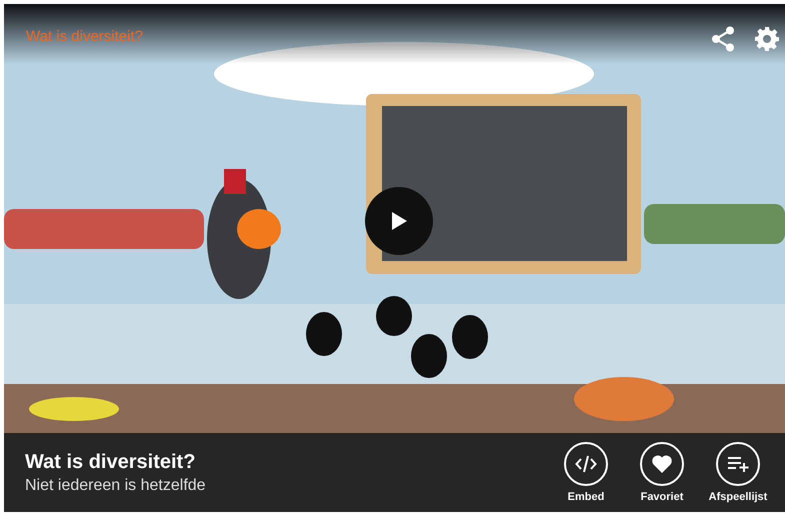 Image resolution: width=785 pixels, height=515 pixels. I want to click on video-subtitle: Niet iedereen is hetzelfde, so click(116, 485).